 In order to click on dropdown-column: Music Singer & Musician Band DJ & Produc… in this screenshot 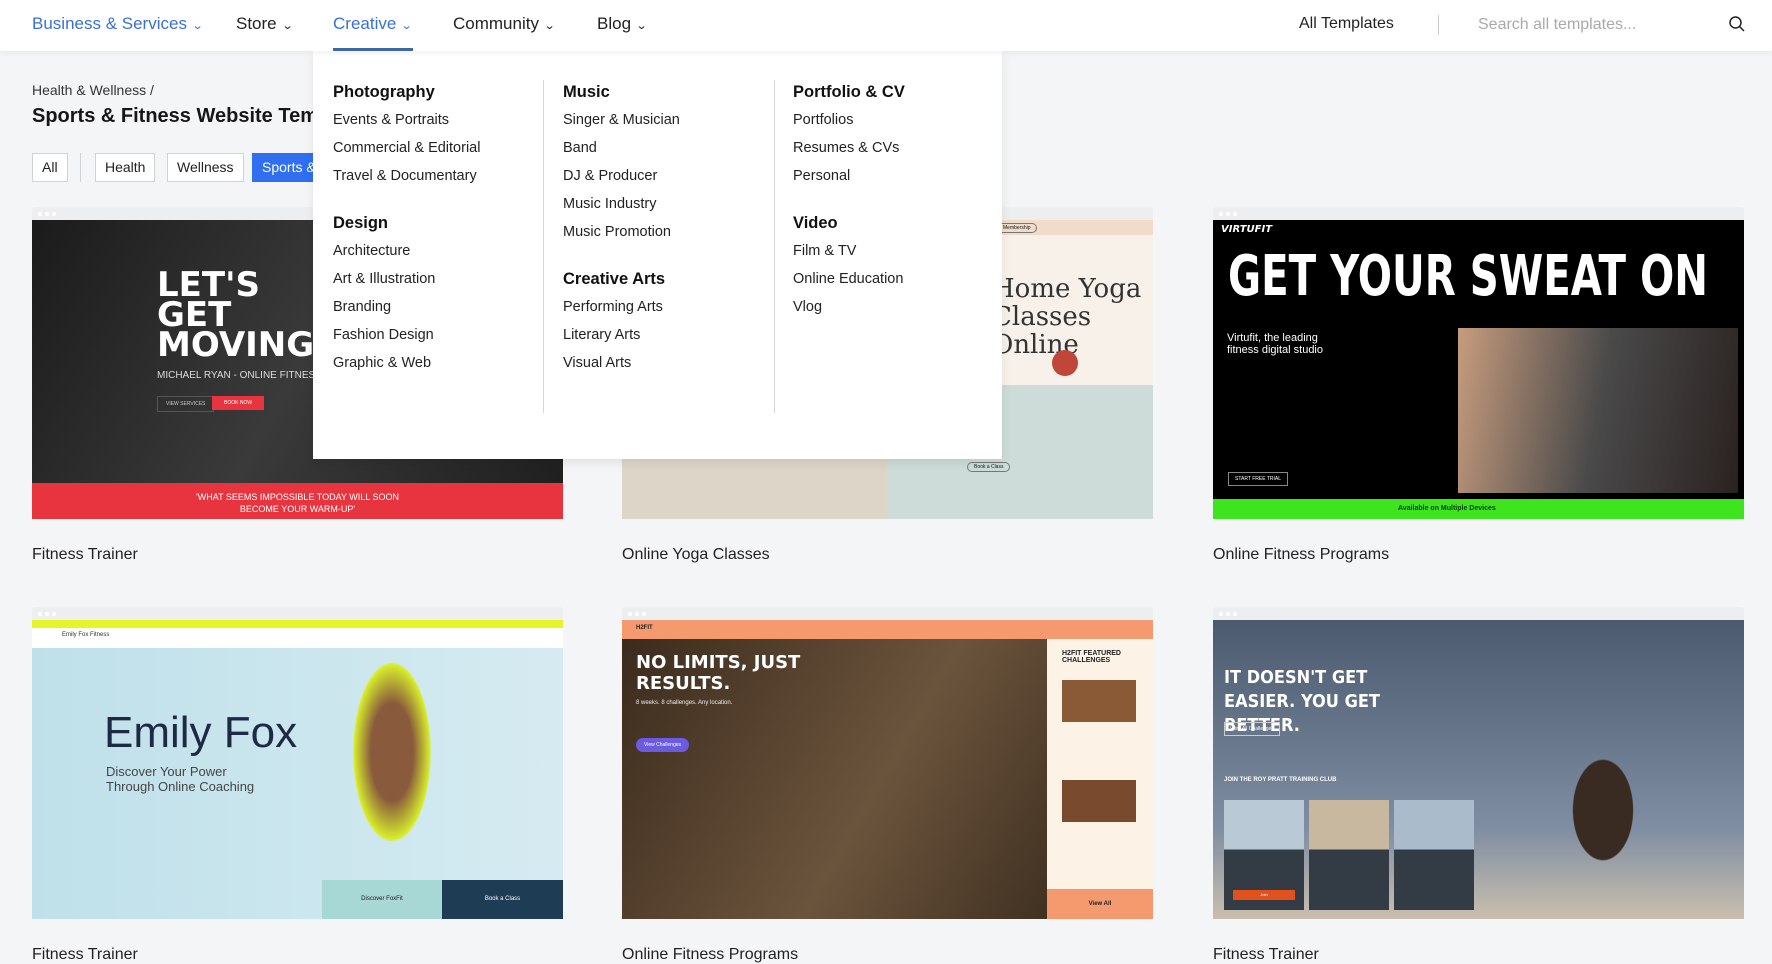, I will do `click(621, 231)`.